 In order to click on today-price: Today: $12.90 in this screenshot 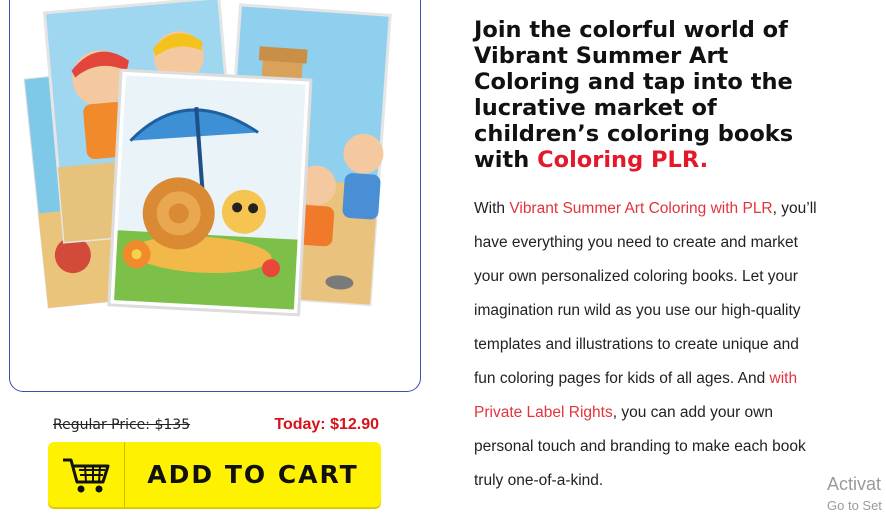, I will do `click(326, 424)`.